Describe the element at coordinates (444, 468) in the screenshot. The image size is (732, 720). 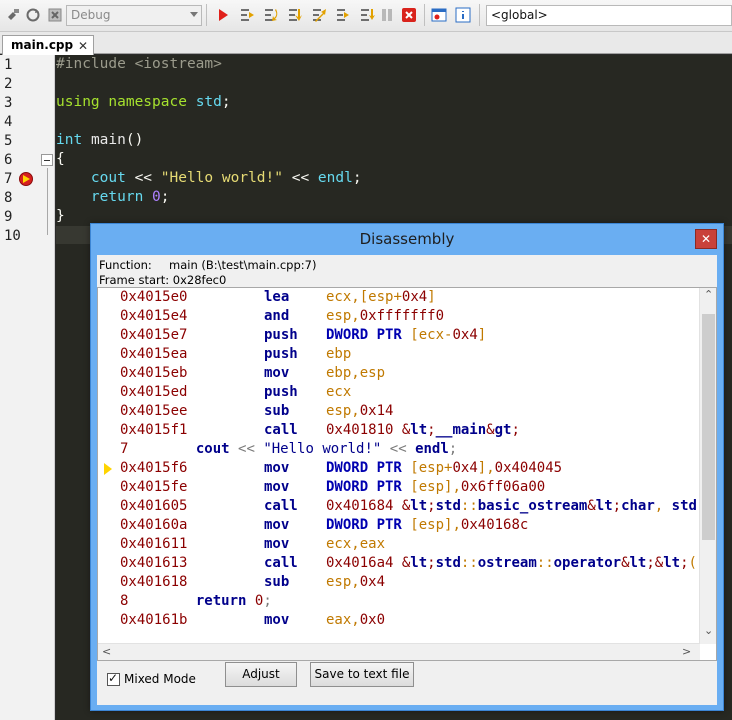
I see `instruction-operands: DWORD PTR [esp+0x4],0x404045` at that location.